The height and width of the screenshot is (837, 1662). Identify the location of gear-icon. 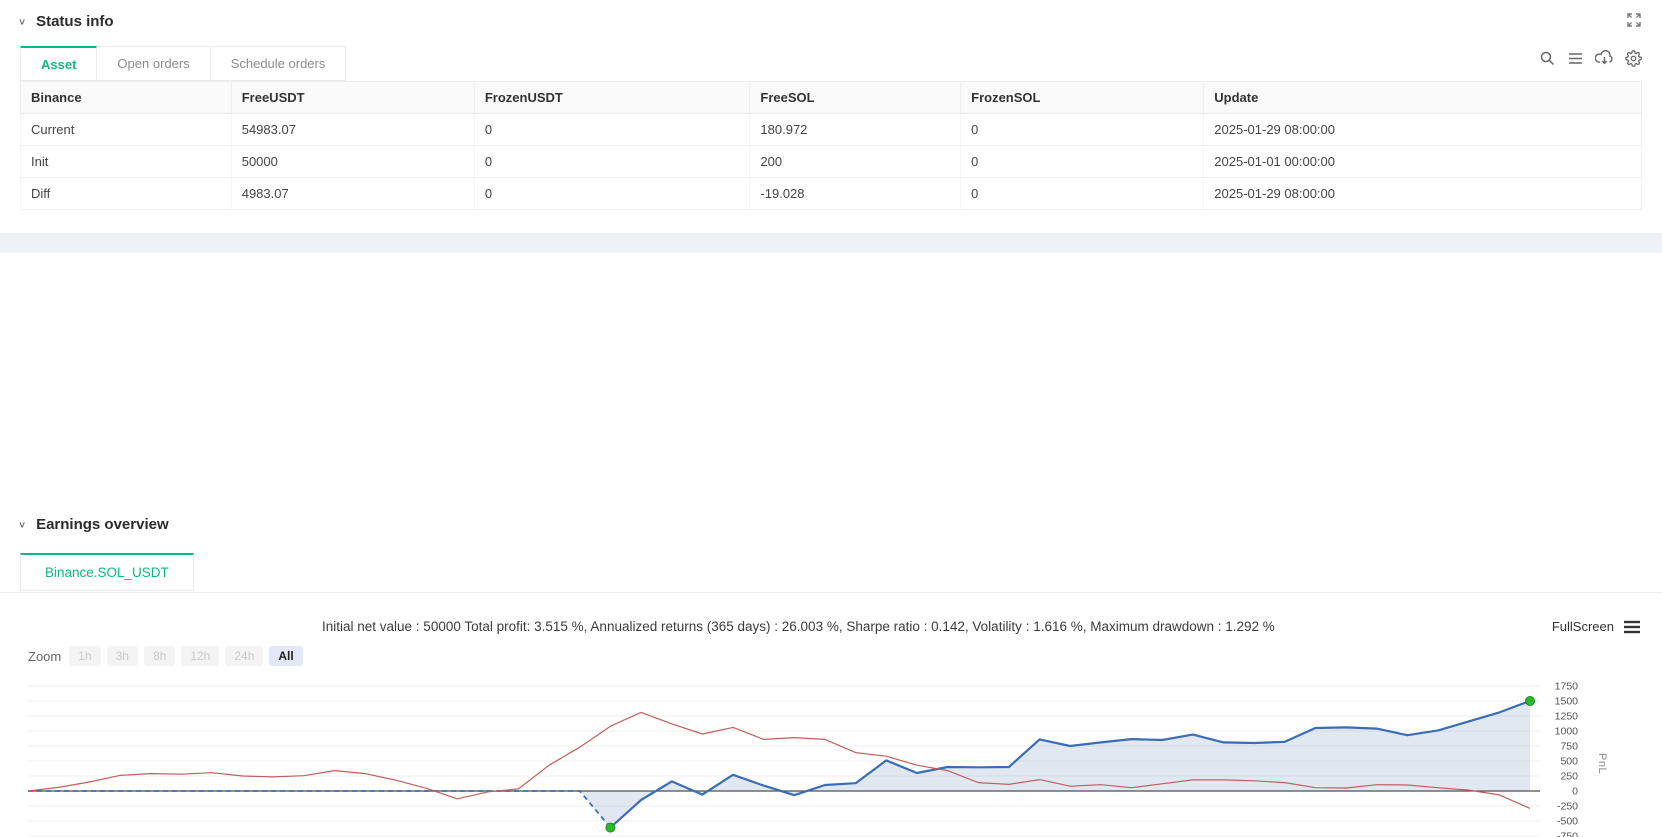
(1633, 58).